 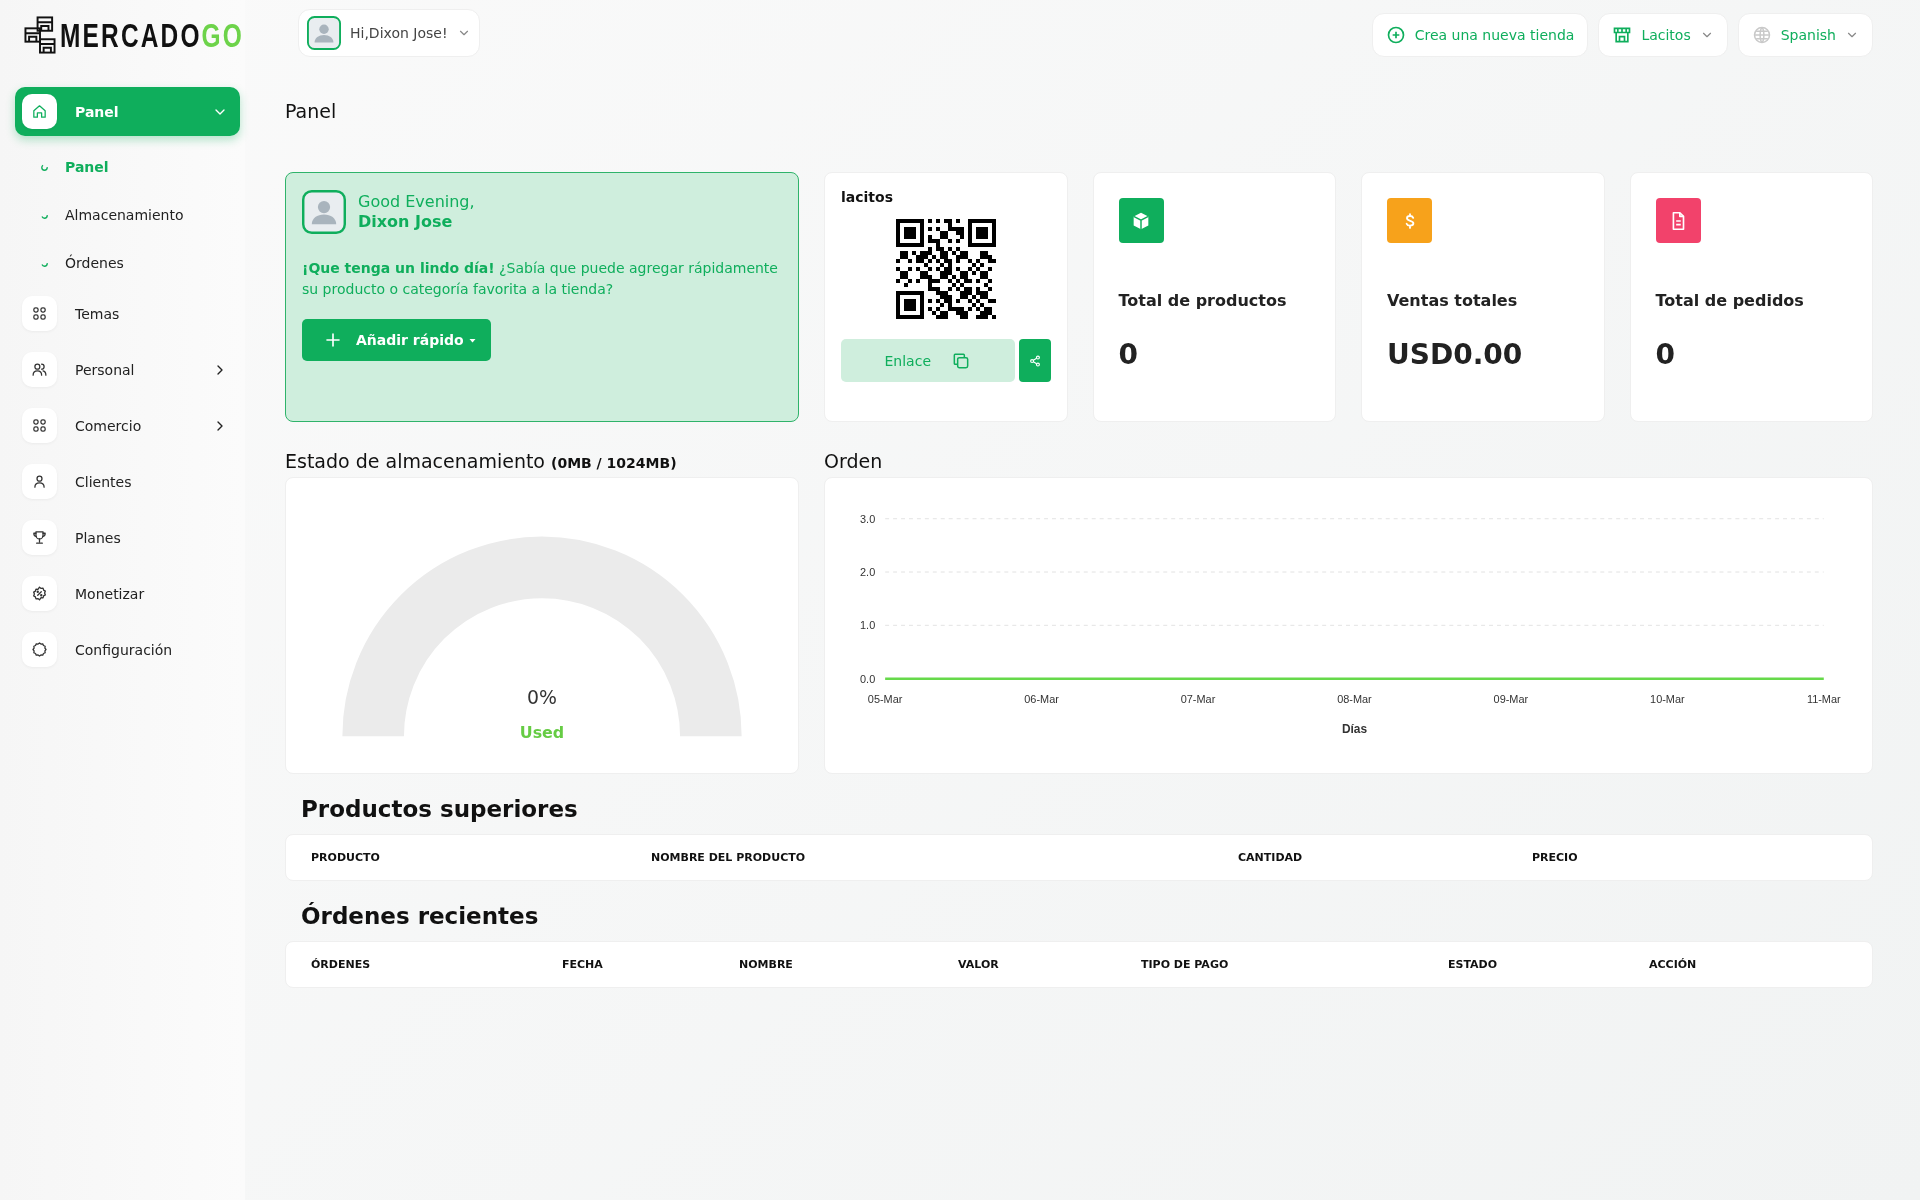 I want to click on sidebar-item: Clientes, so click(x=127, y=481).